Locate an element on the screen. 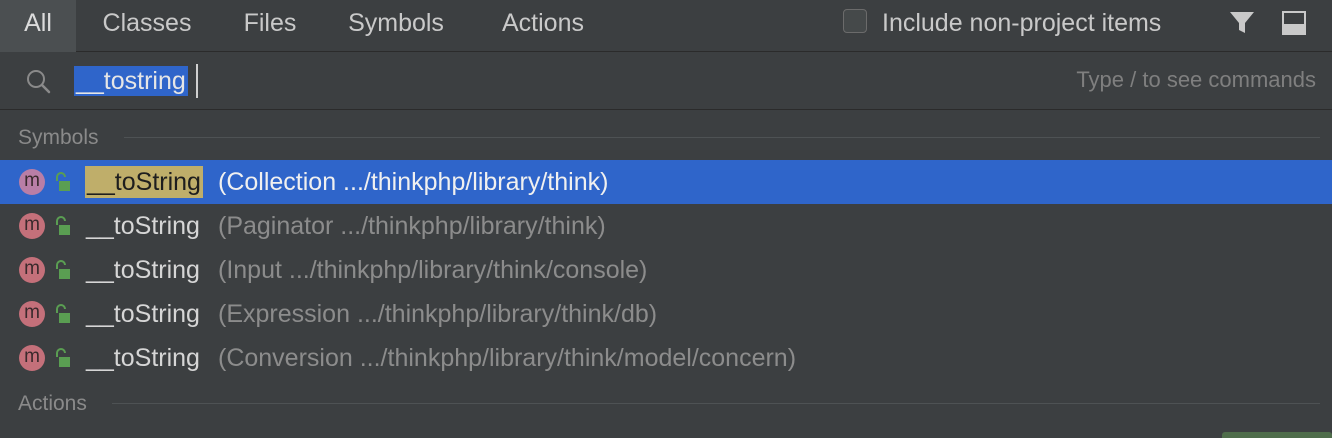  text-caret is located at coordinates (197, 81).